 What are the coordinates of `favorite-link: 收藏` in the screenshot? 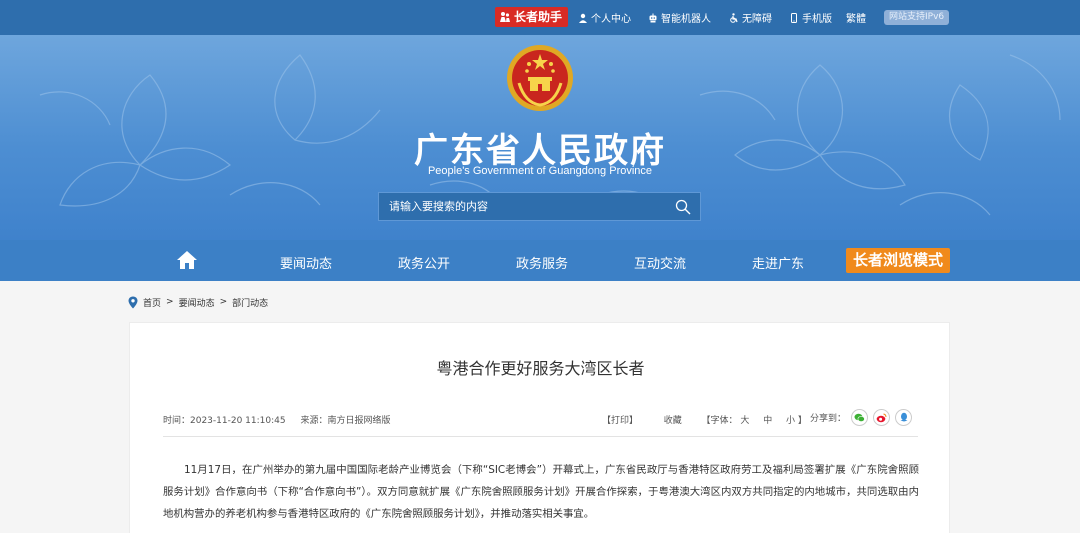 It's located at (673, 421).